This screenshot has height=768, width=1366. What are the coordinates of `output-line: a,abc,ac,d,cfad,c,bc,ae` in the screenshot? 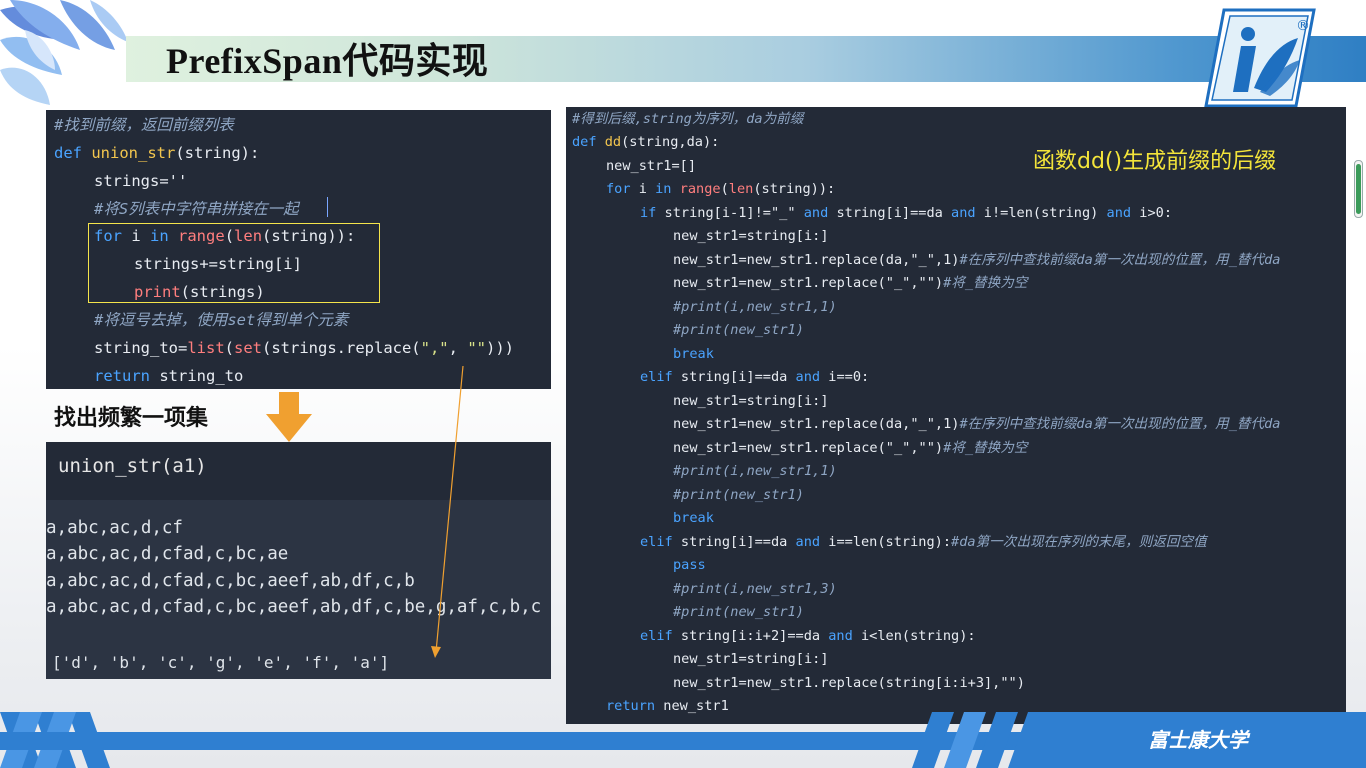 It's located at (167, 554).